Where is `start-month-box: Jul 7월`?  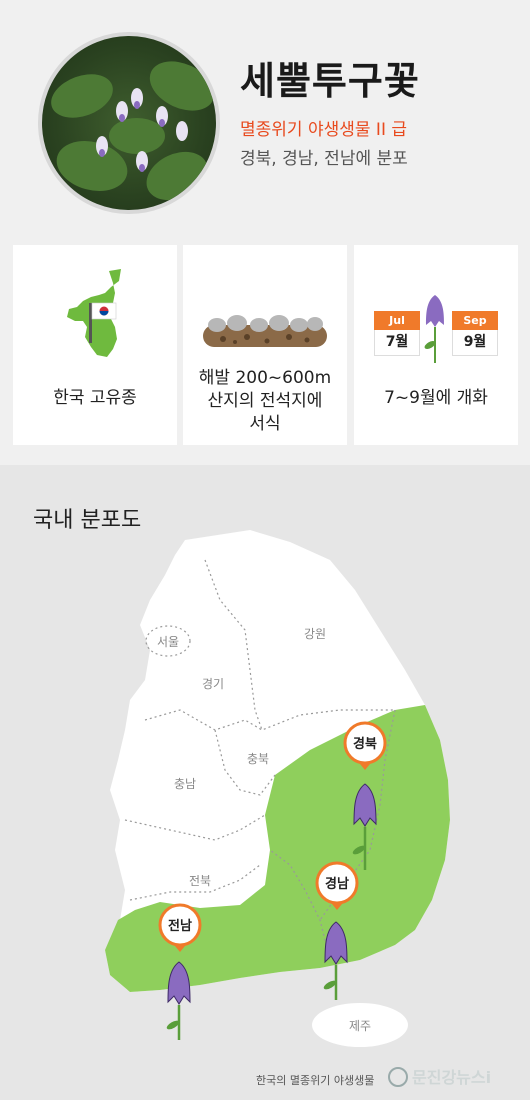
start-month-box: Jul 7월 is located at coordinates (397, 333).